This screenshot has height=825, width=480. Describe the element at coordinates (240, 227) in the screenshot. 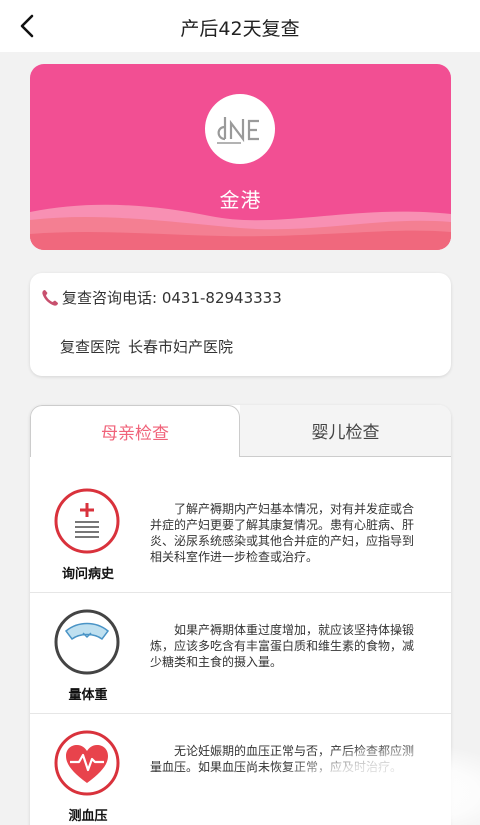

I see `banner-wave` at that location.